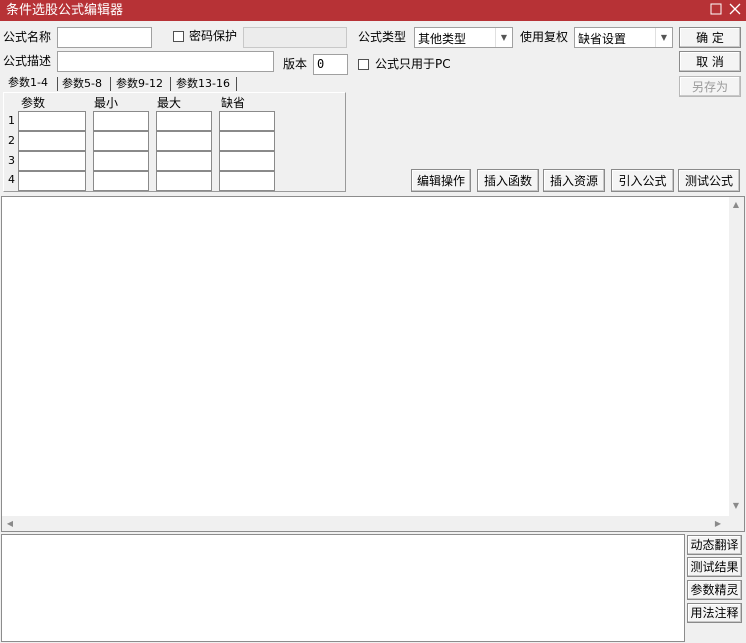  I want to click on version-label: 版本, so click(295, 64).